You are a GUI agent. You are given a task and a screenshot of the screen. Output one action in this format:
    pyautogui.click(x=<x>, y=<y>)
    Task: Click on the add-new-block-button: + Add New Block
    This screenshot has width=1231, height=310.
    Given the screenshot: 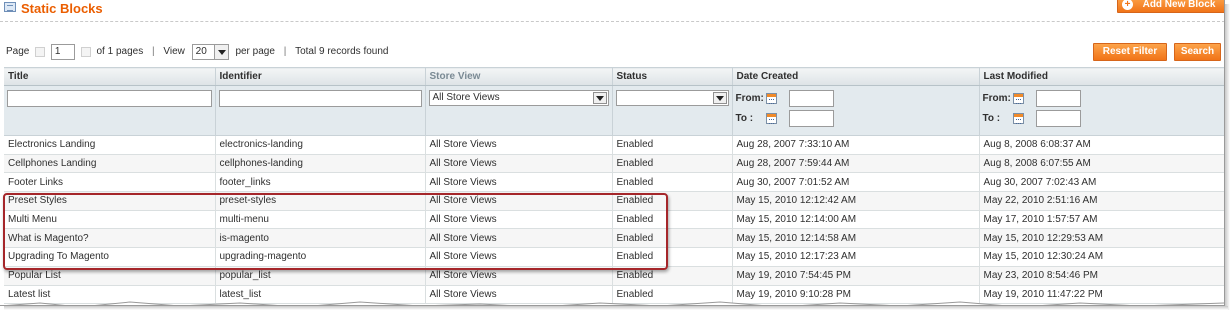 What is the action you would take?
    pyautogui.click(x=1170, y=6)
    